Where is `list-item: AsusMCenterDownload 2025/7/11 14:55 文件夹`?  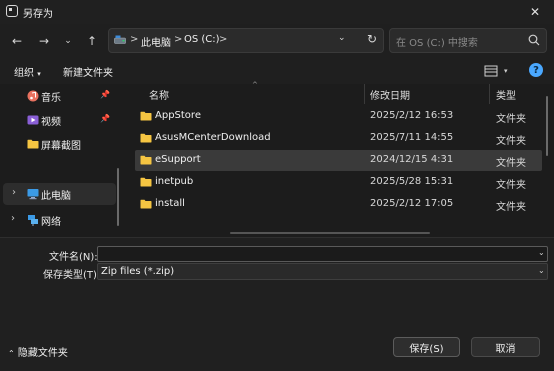
list-item: AsusMCenterDownload 2025/7/11 14:55 文件夹 is located at coordinates (338, 138).